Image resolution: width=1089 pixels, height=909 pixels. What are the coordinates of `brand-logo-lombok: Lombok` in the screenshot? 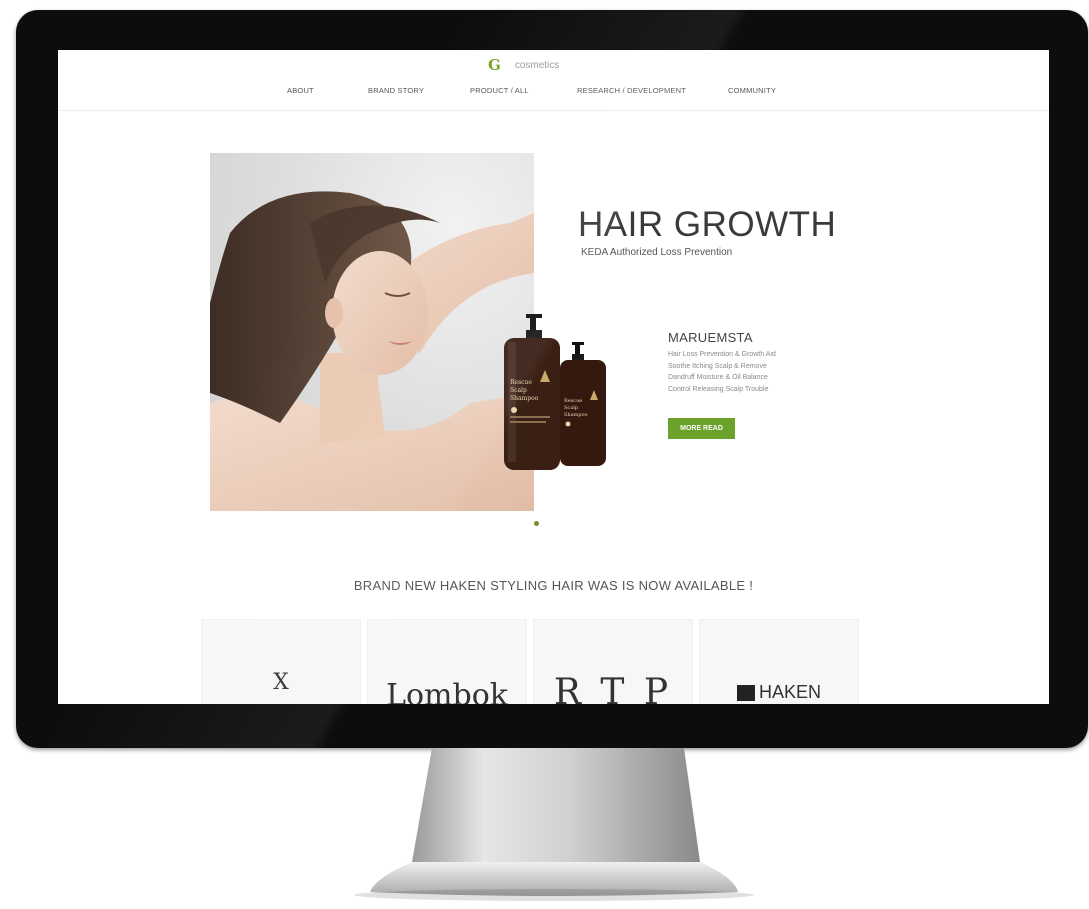 It's located at (447, 691).